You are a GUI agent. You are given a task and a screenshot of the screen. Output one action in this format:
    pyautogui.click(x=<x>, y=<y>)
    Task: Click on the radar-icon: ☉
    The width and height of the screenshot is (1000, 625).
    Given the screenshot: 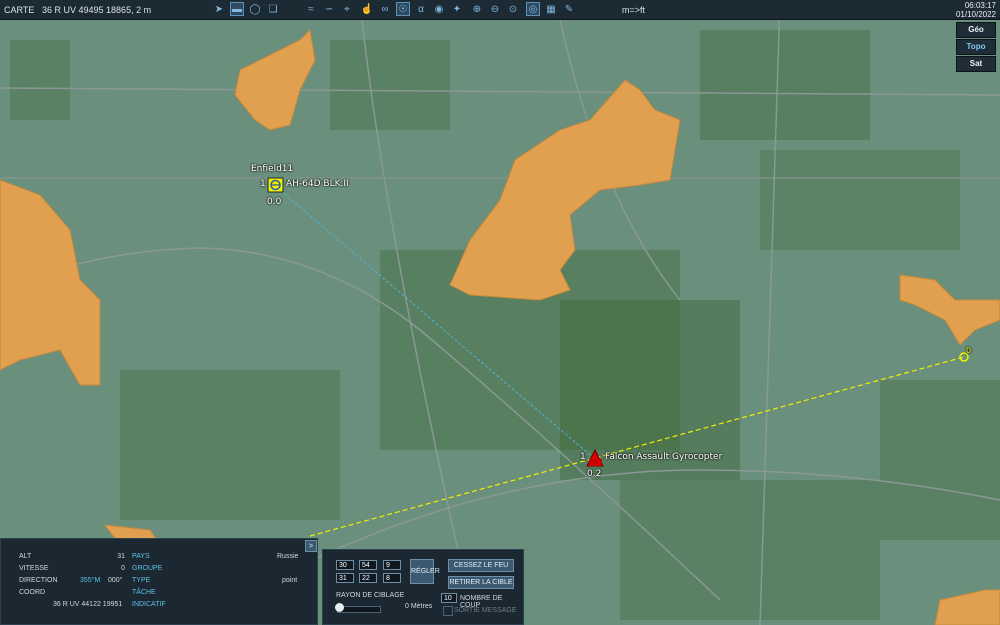 What is the action you would take?
    pyautogui.click(x=403, y=9)
    